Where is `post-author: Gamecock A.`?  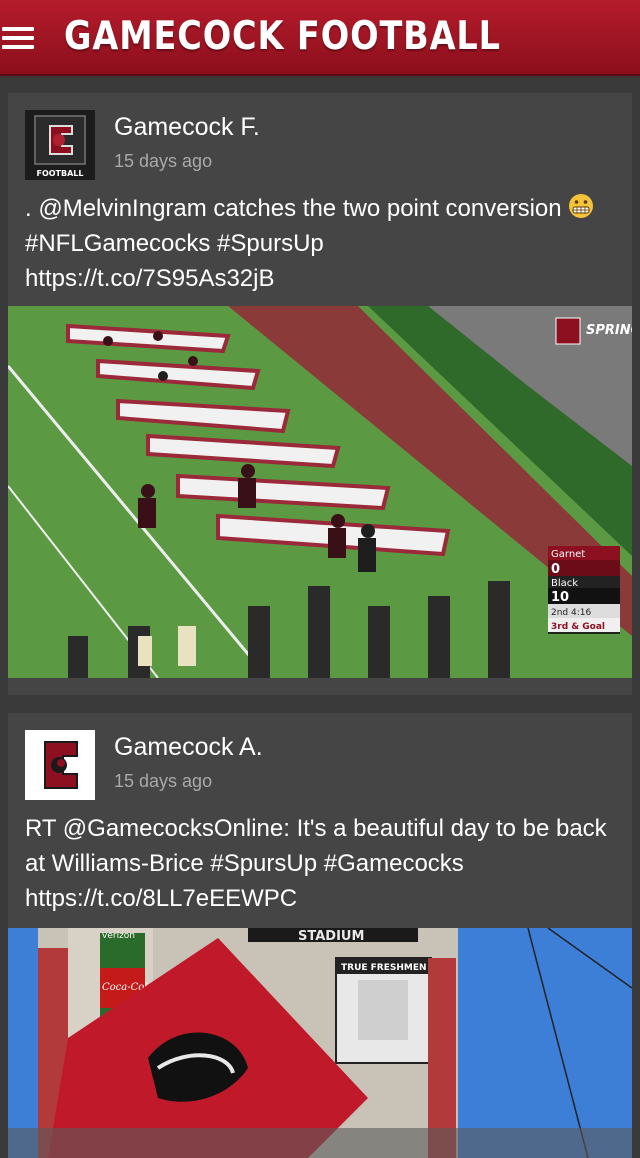 post-author: Gamecock A. is located at coordinates (188, 747).